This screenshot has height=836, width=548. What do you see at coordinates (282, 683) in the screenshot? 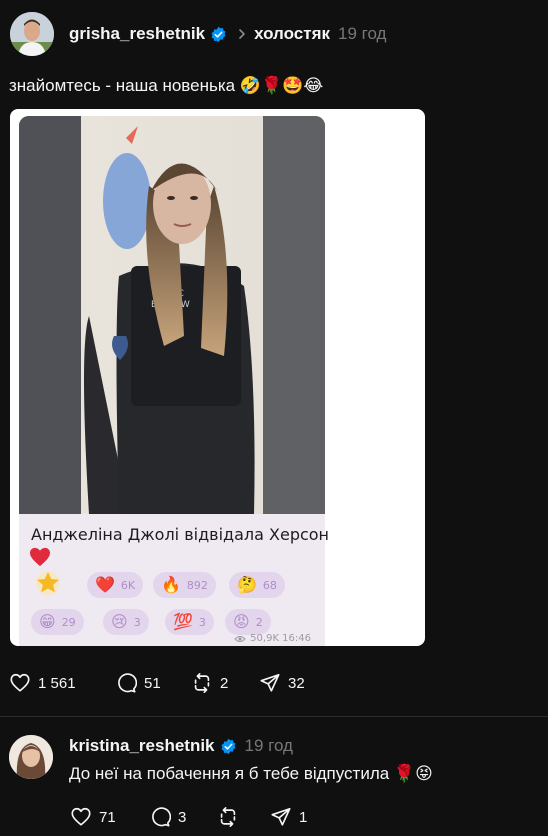
I see `share-button: 32` at bounding box center [282, 683].